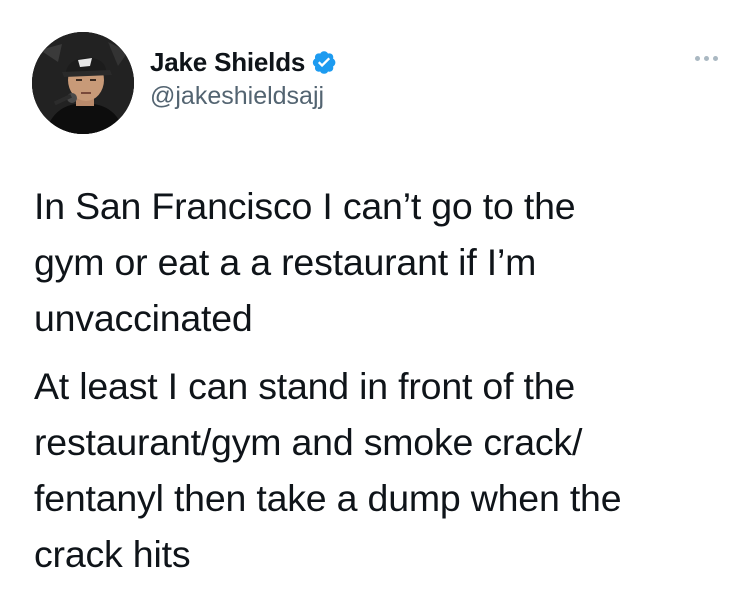  I want to click on user-handle: @jakeshieldsajj, so click(243, 96).